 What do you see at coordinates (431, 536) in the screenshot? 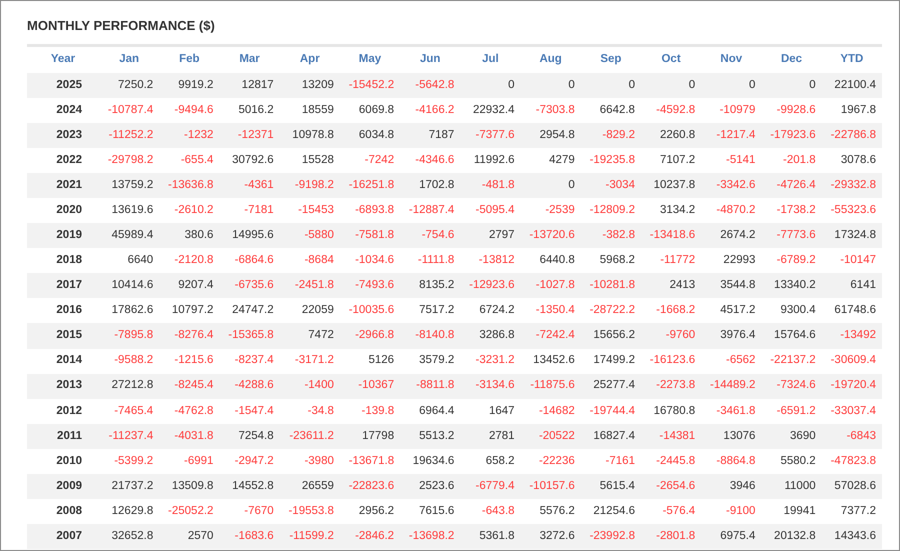
I see `value-text: -13698.2` at bounding box center [431, 536].